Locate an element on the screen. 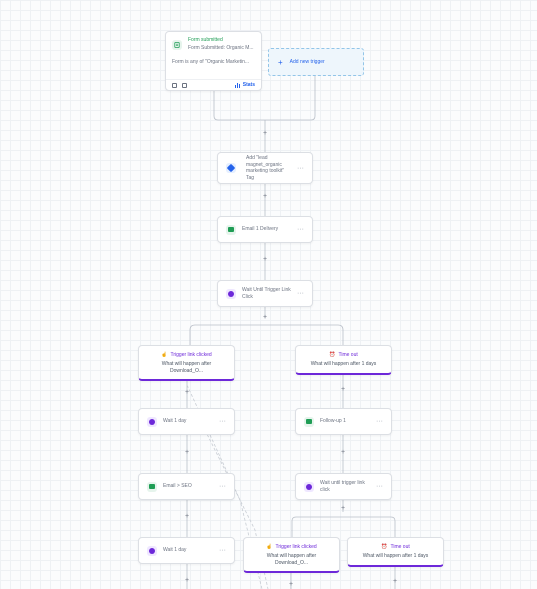 The height and width of the screenshot is (589, 537). action-label: Wait Until Trigger Link Click is located at coordinates (266, 293).